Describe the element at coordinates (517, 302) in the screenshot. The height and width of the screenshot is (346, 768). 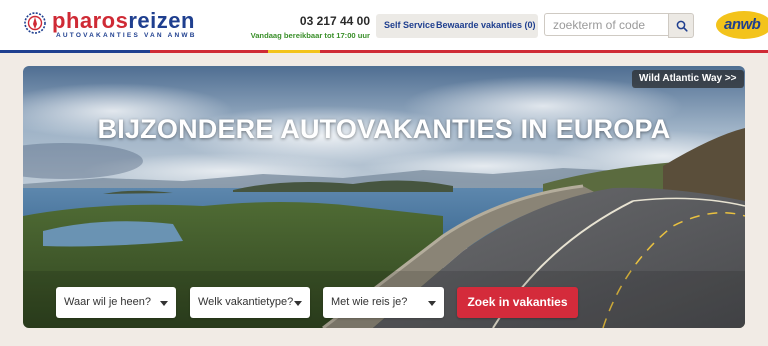
I see `search-holidays-button: Zoek in vakanties` at that location.